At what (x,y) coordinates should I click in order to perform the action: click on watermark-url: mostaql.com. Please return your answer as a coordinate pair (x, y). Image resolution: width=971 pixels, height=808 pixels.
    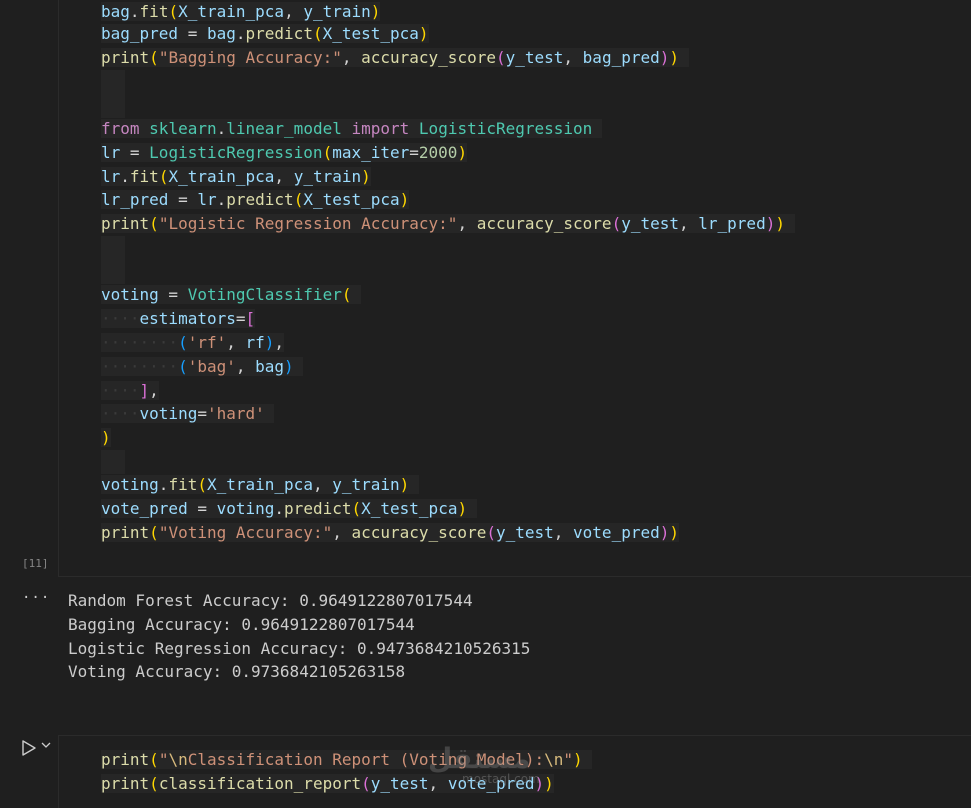
    Looking at the image, I should click on (501, 779).